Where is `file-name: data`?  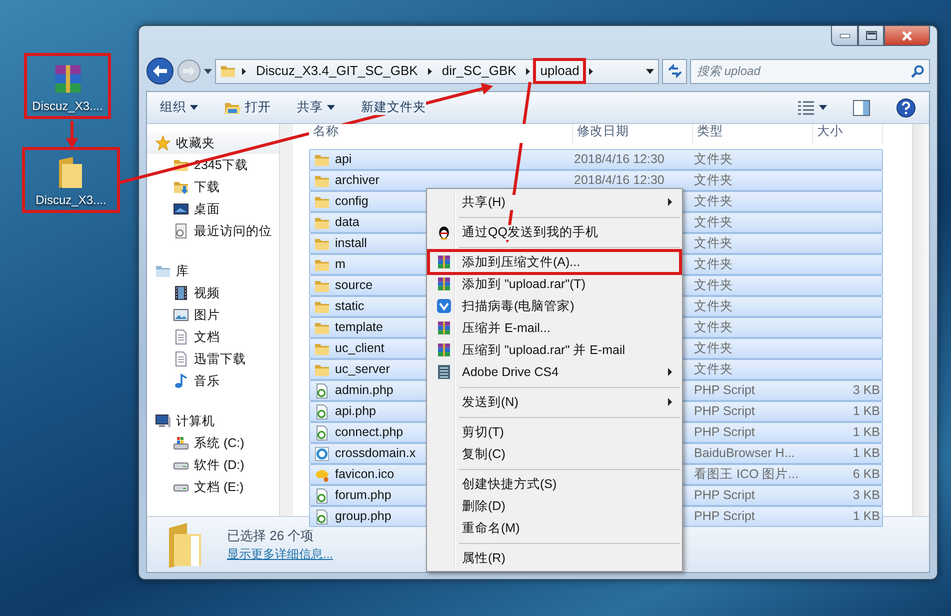 file-name: data is located at coordinates (347, 222).